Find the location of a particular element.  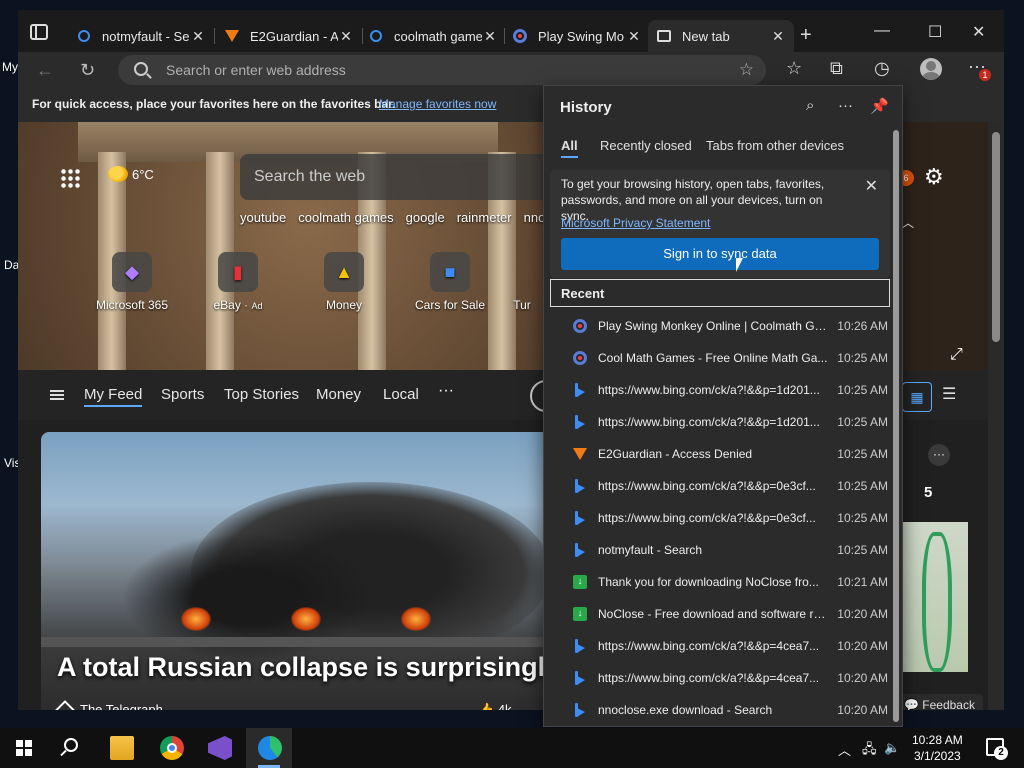

clock: 10:28 AM 3/1/2023 is located at coordinates (937, 748).